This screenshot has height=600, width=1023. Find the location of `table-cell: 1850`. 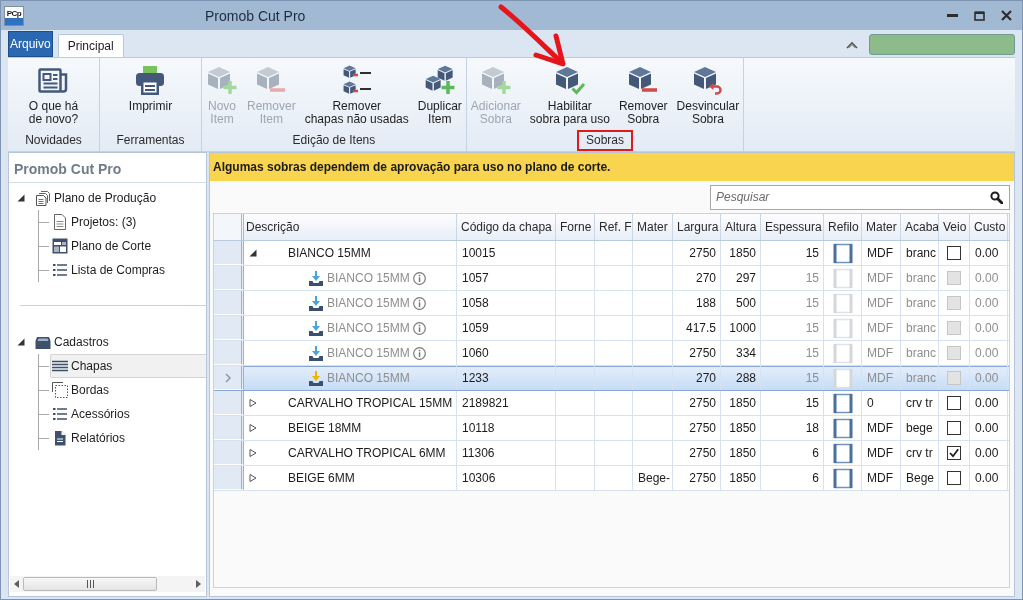

table-cell: 1850 is located at coordinates (741, 478).